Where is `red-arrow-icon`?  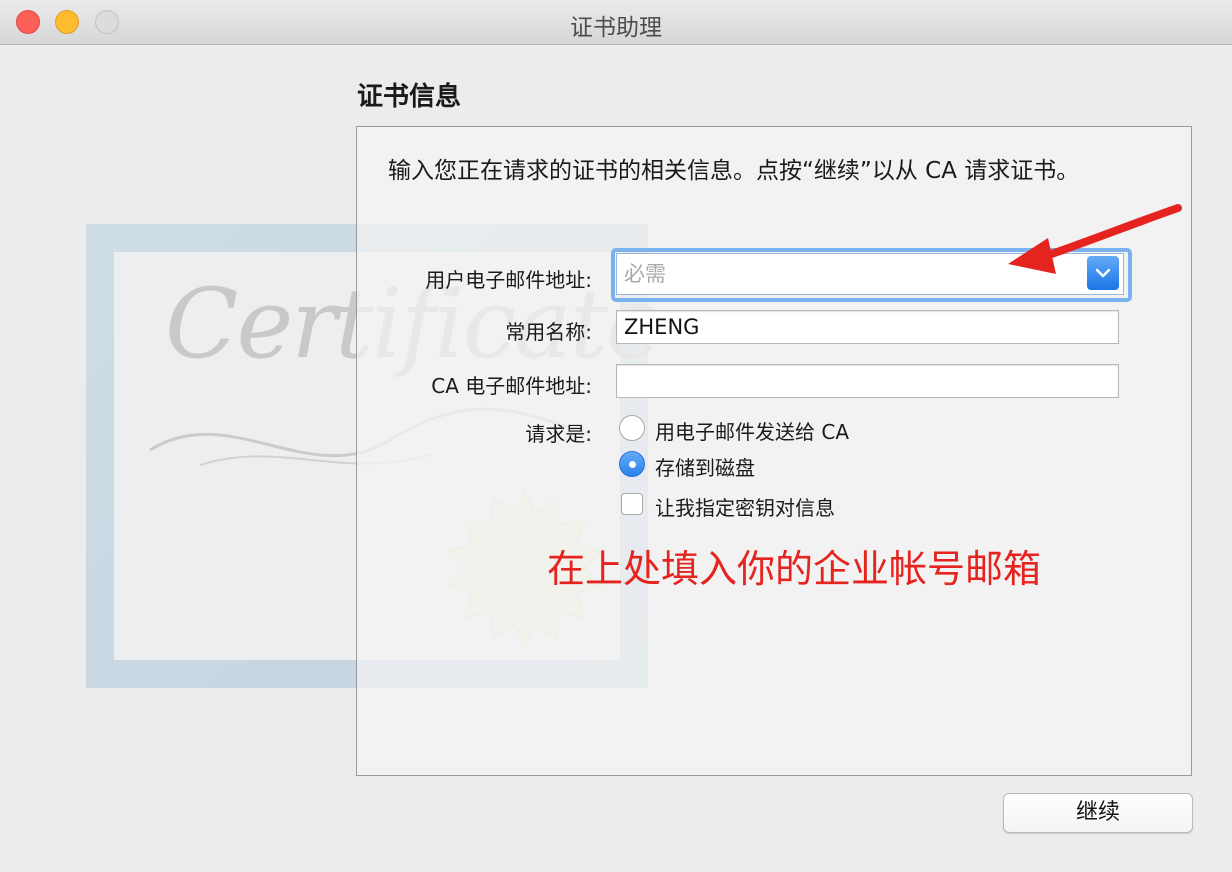 red-arrow-icon is located at coordinates (1095, 239).